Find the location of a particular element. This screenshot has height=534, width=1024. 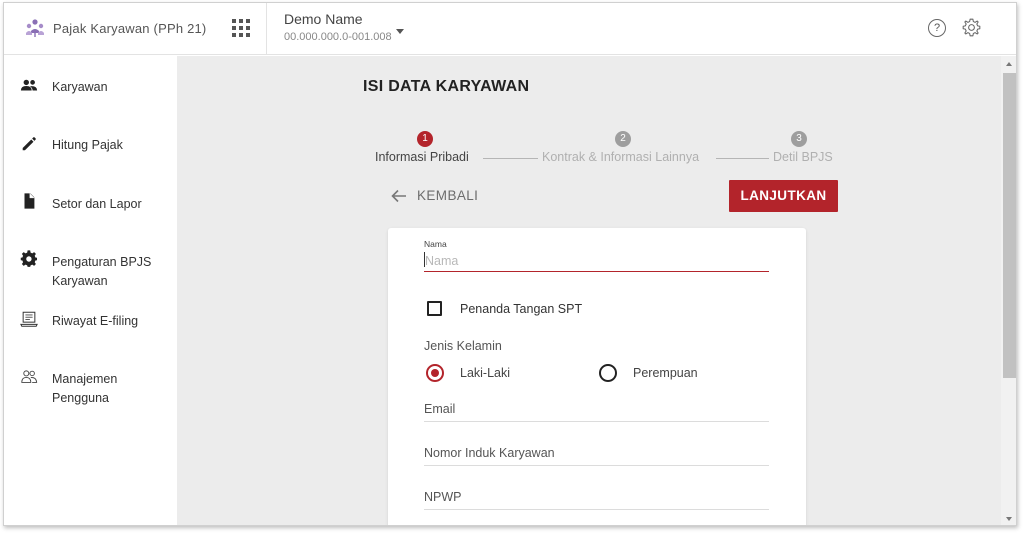

sidebar-item-setor-lapor: Setor dan Lapor is located at coordinates (90, 207).